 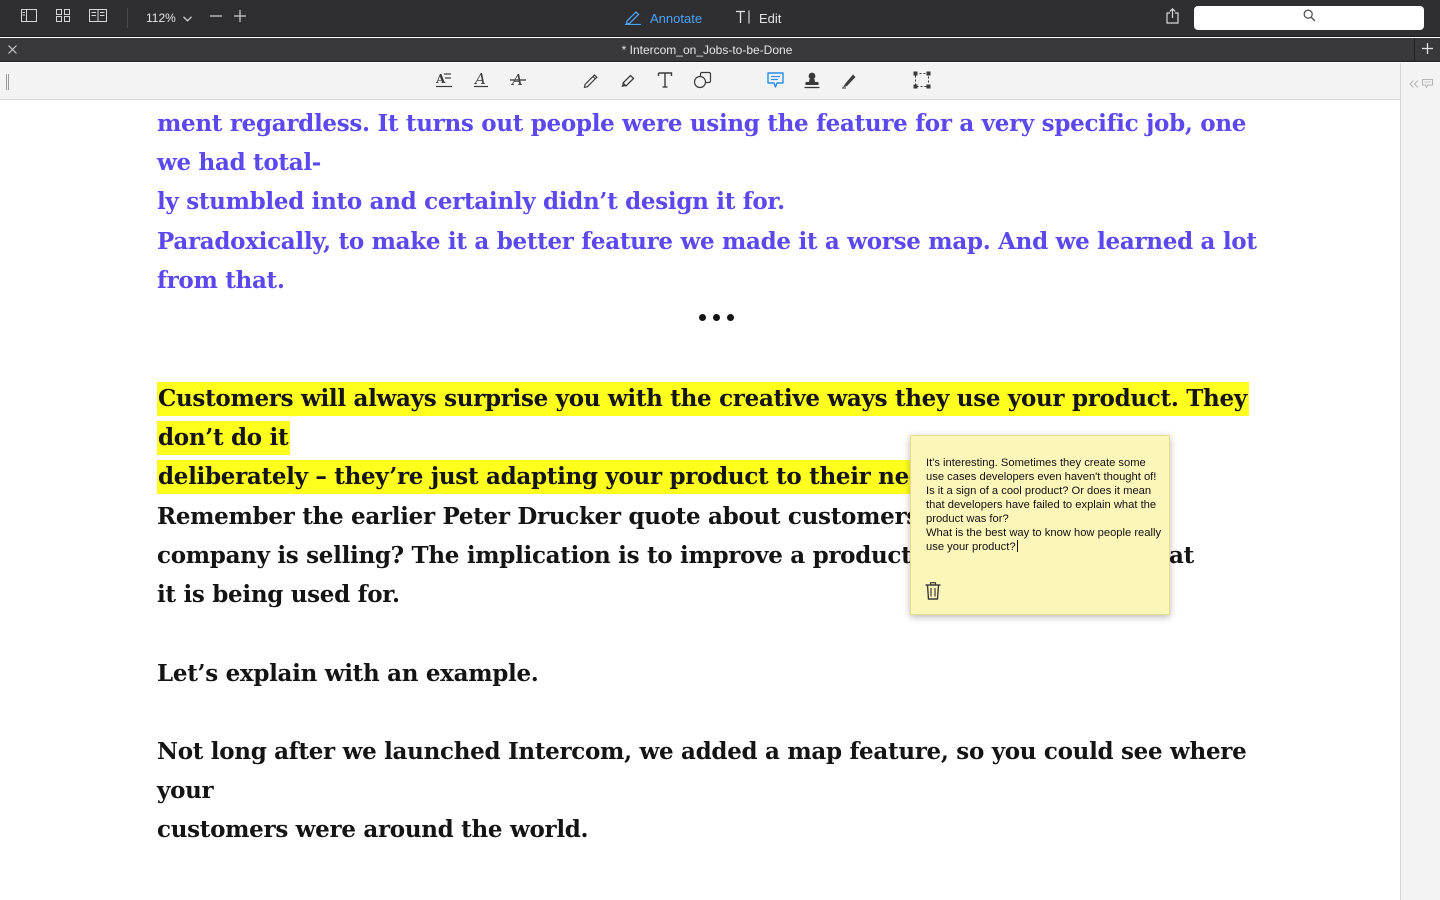 I want to click on stamp-tool, so click(x=812, y=82).